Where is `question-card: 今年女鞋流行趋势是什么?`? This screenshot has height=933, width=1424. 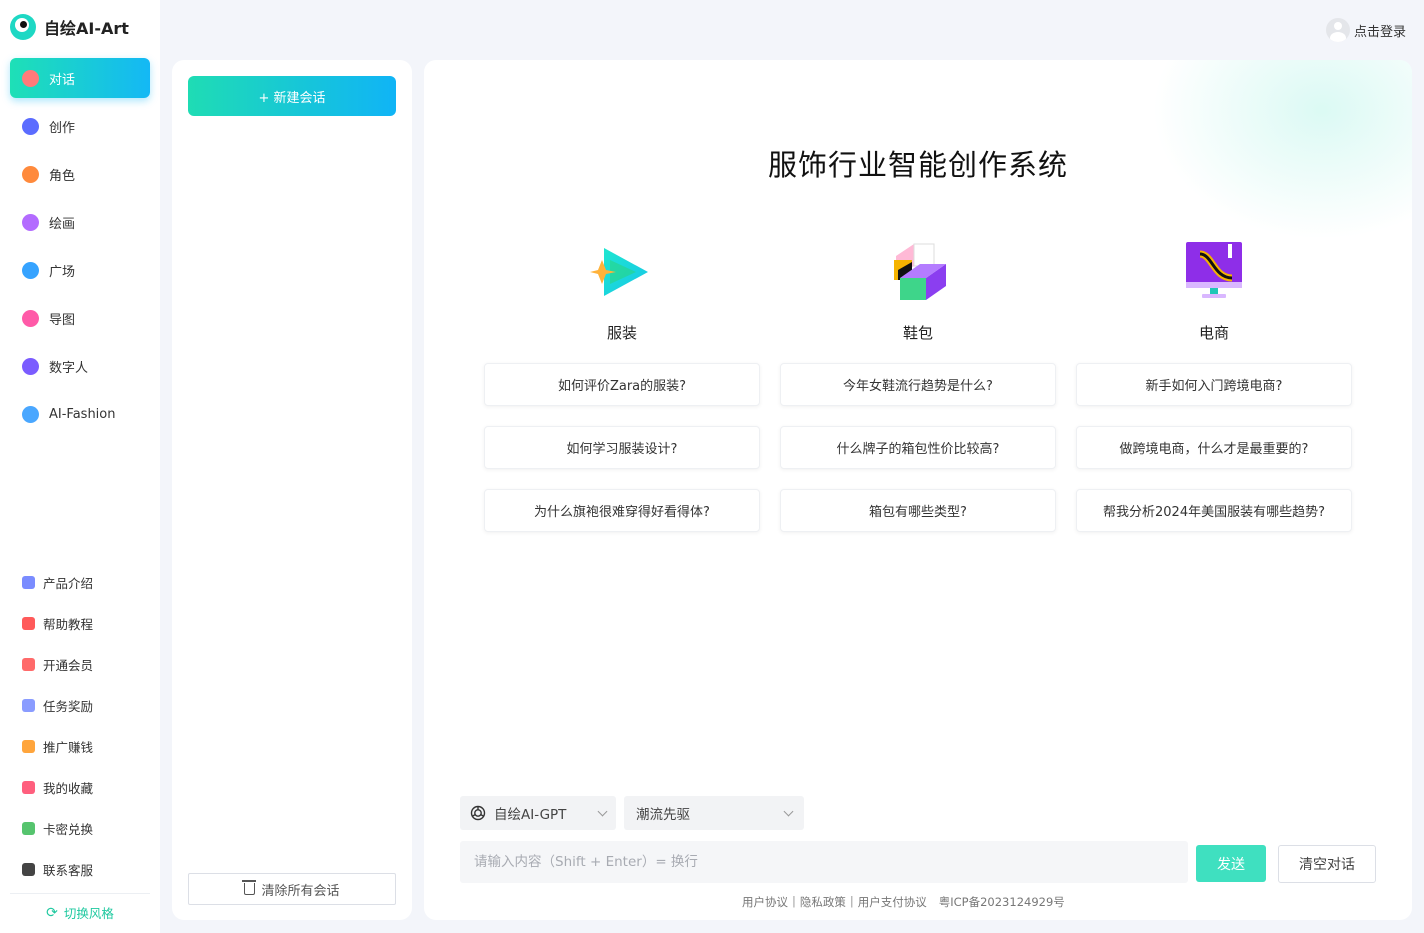 question-card: 今年女鞋流行趋势是什么? is located at coordinates (918, 384).